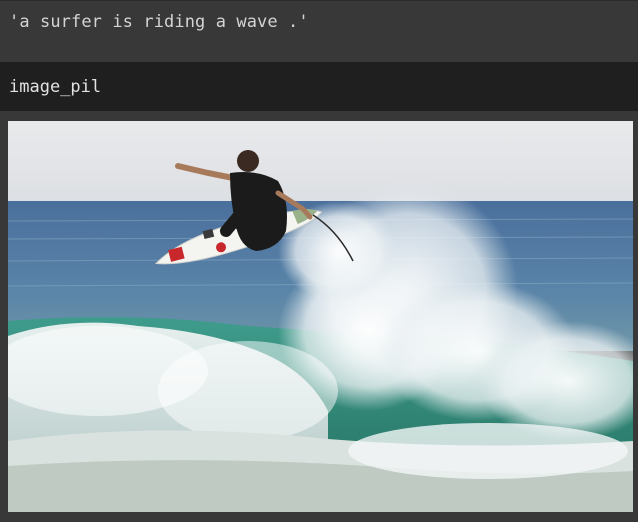 The image size is (638, 522). What do you see at coordinates (319, 86) in the screenshot?
I see `image-label-bar: image_pil` at bounding box center [319, 86].